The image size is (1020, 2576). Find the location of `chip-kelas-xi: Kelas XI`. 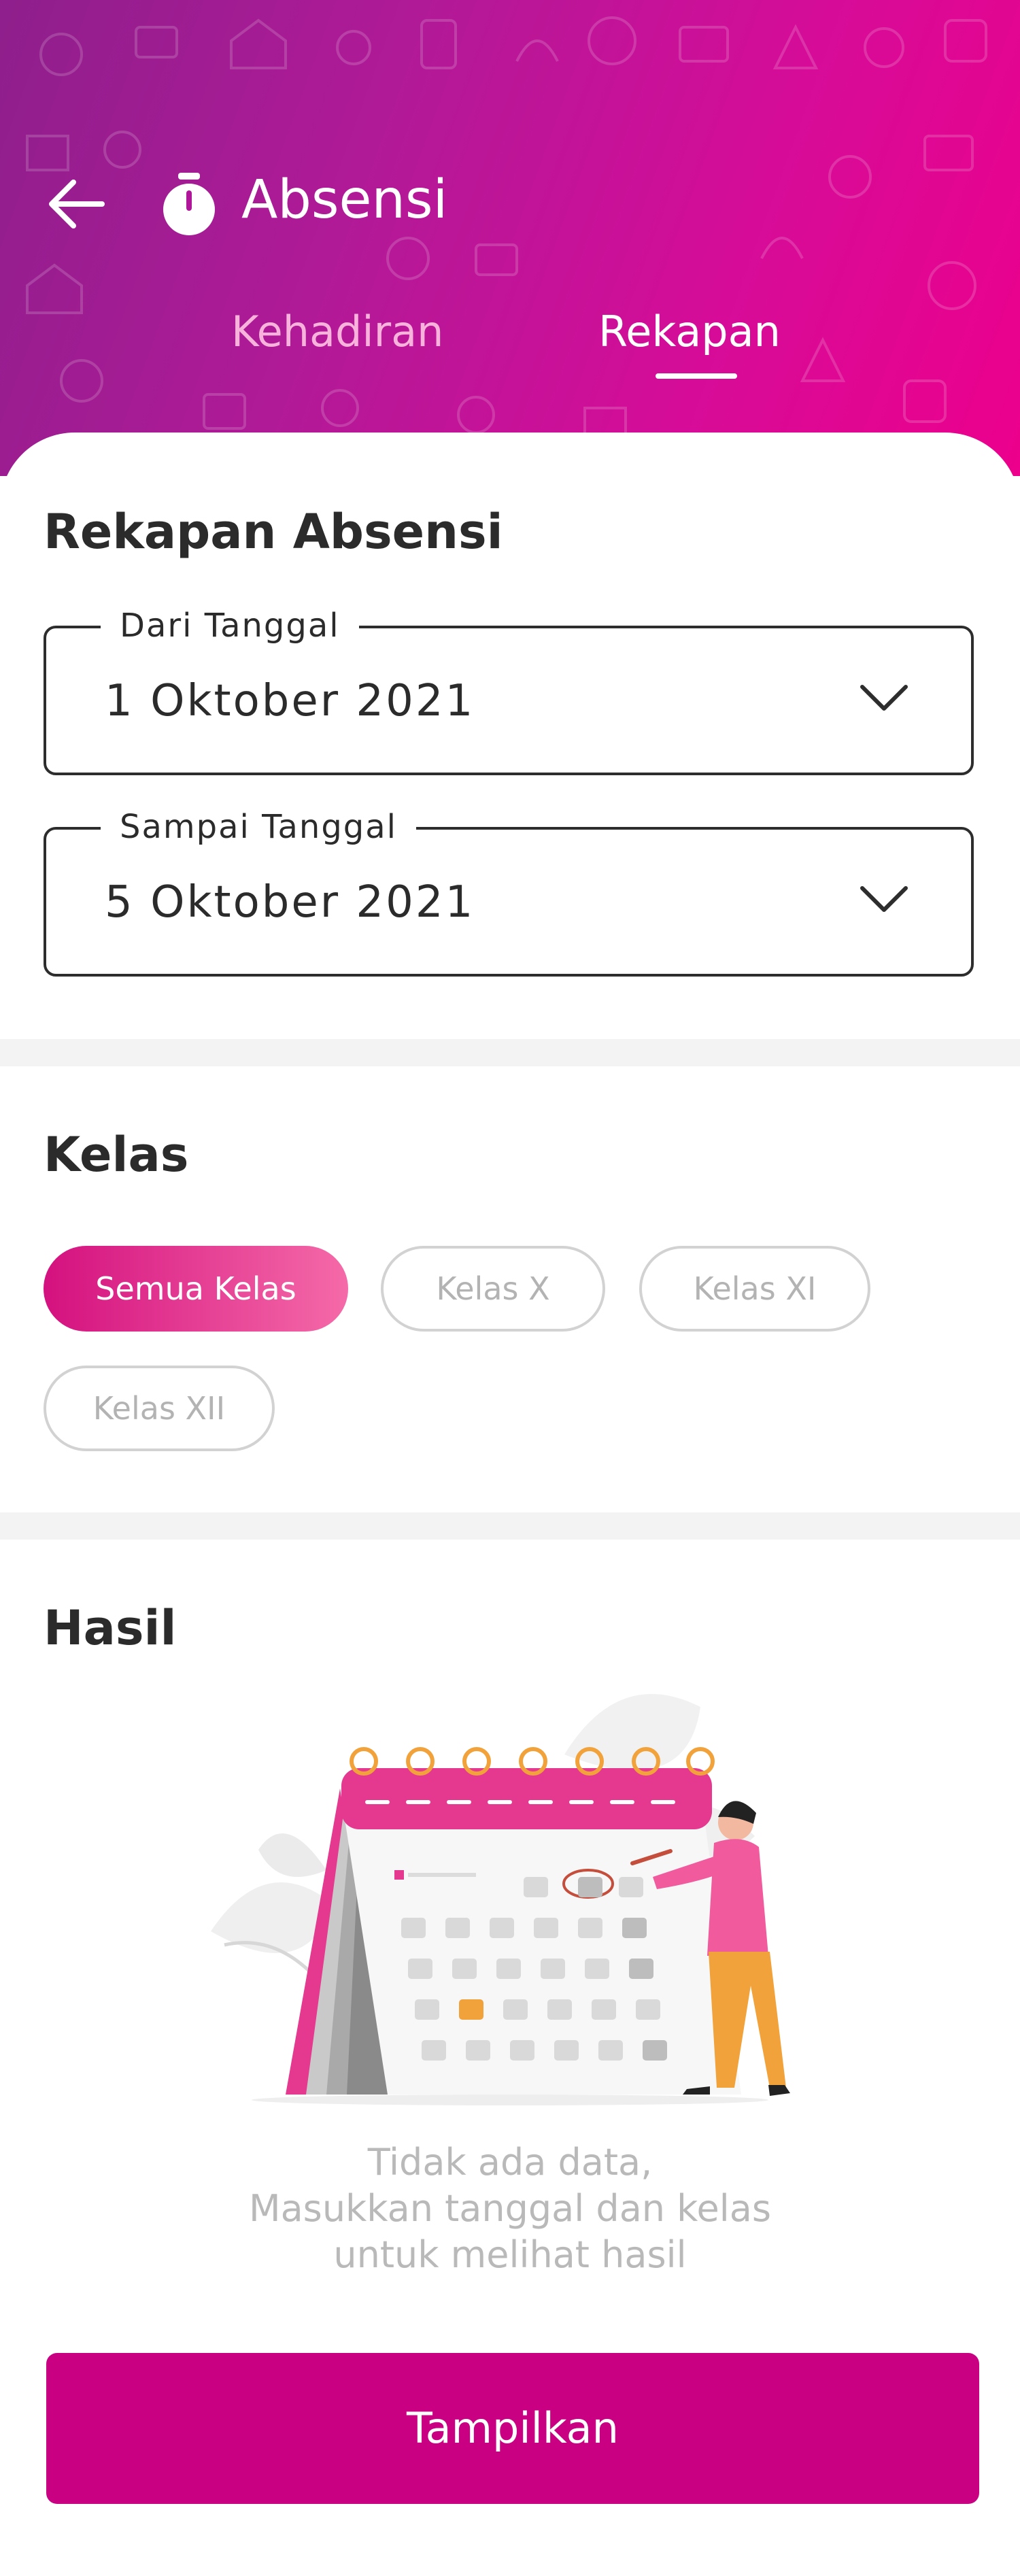

chip-kelas-xi: Kelas XI is located at coordinates (755, 1289).